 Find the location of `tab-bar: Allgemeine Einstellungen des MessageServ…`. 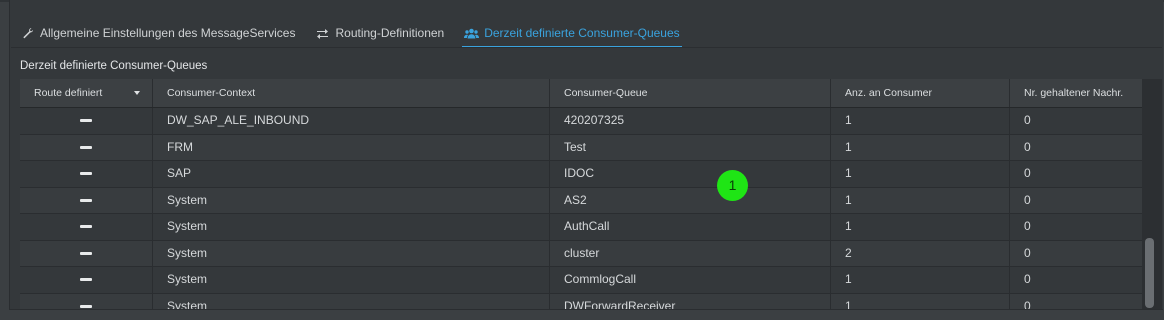

tab-bar: Allgemeine Einstellungen des MessageServ… is located at coordinates (361, 34).